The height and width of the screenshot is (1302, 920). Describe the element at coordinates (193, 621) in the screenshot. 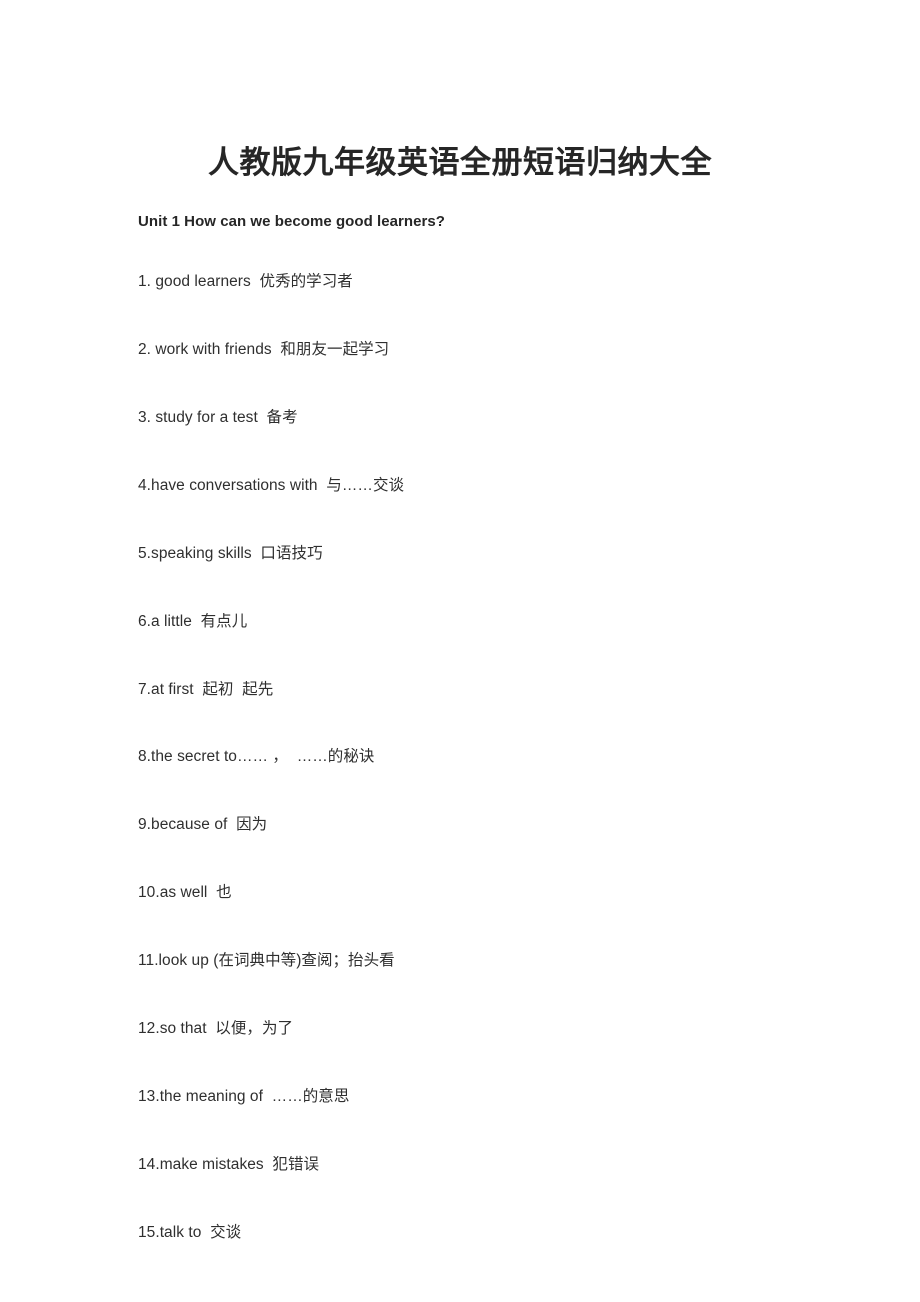

I see `phrase-list-item: 6.a little 有点儿` at that location.